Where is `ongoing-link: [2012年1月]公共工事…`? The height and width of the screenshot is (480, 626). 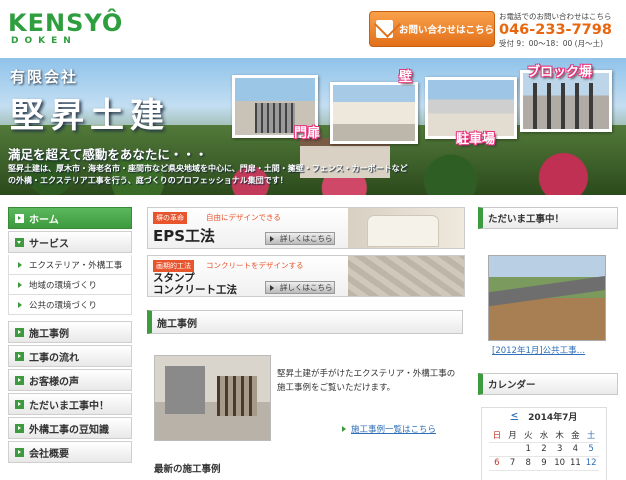 ongoing-link: [2012年1月]公共工事… is located at coordinates (538, 350).